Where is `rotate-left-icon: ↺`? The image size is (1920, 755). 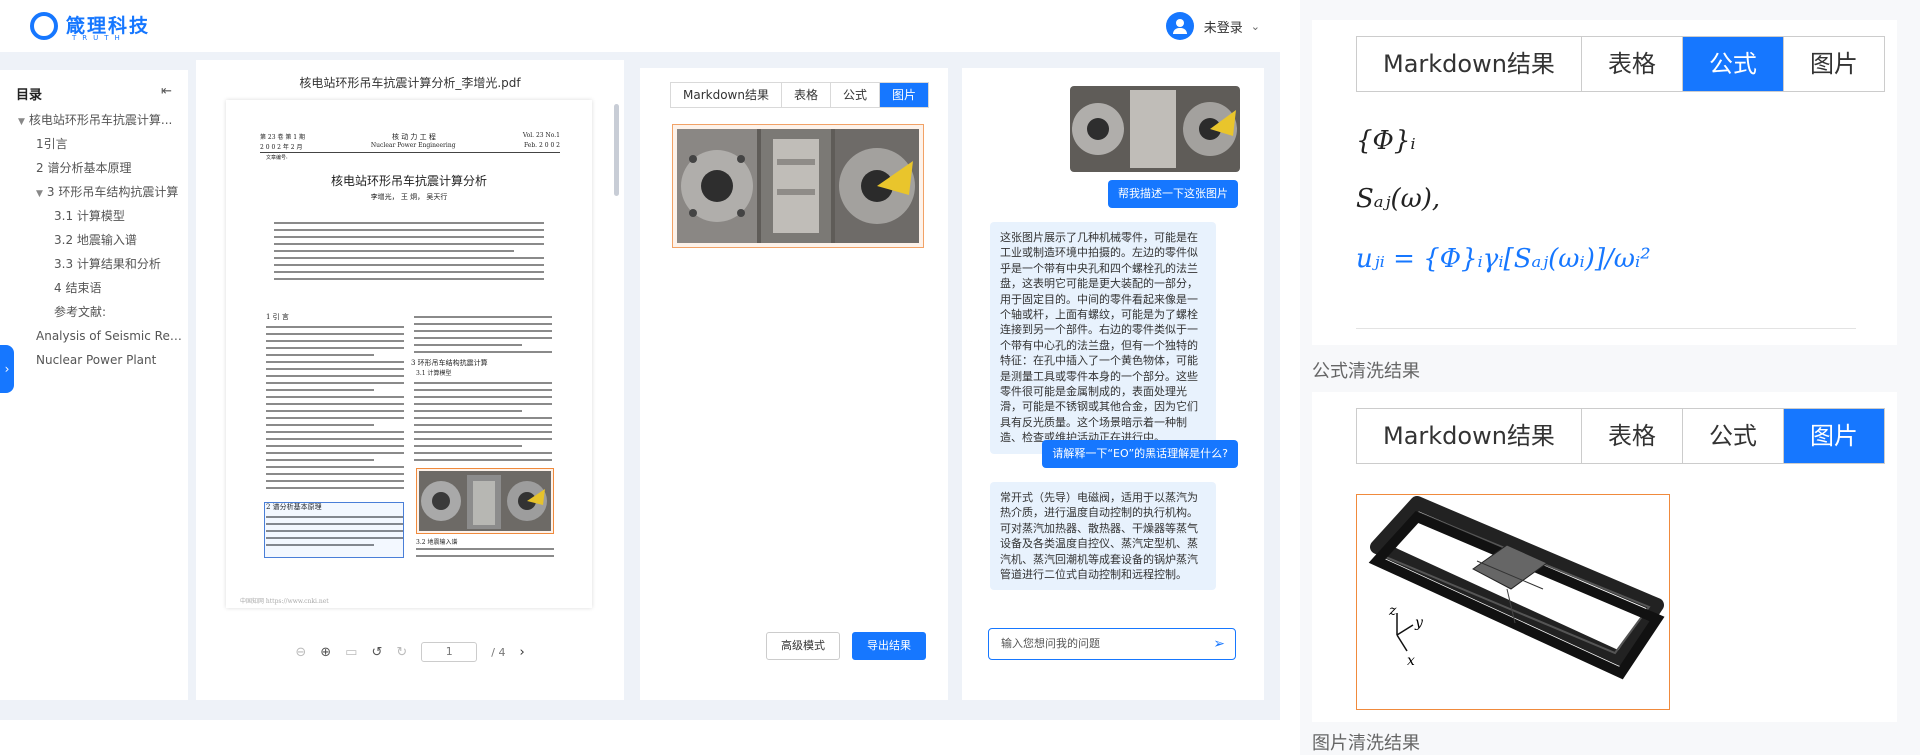 rotate-left-icon: ↺ is located at coordinates (376, 652).